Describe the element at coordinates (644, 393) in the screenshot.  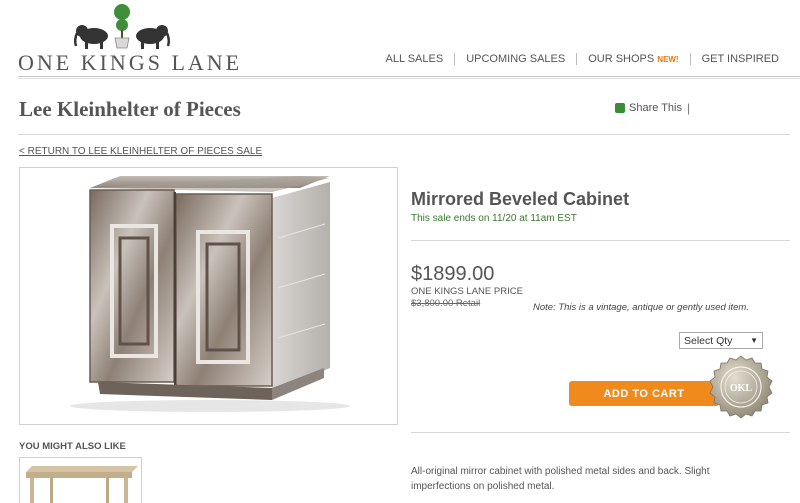
I see `add-to-cart-button: ADD TO CART` at that location.